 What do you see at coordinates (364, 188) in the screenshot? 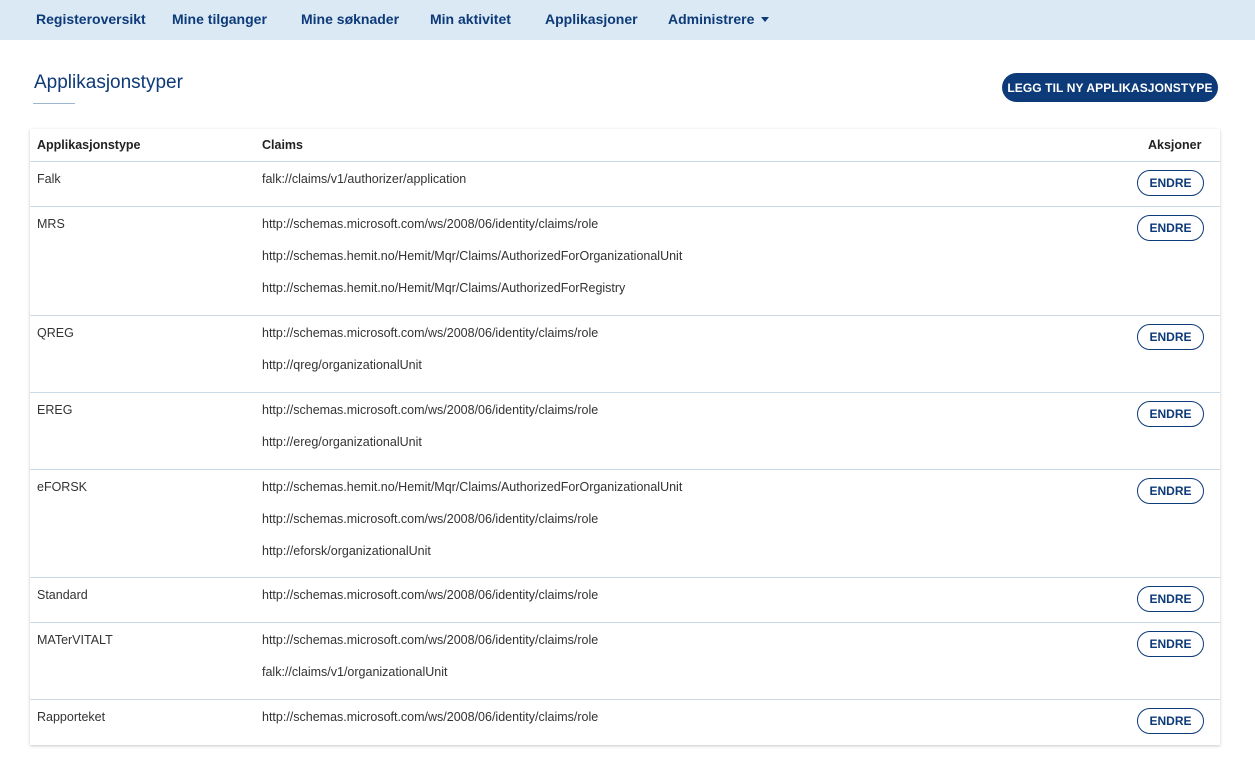
I see `claims-list: falk://claims/v1/authorizer/application` at bounding box center [364, 188].